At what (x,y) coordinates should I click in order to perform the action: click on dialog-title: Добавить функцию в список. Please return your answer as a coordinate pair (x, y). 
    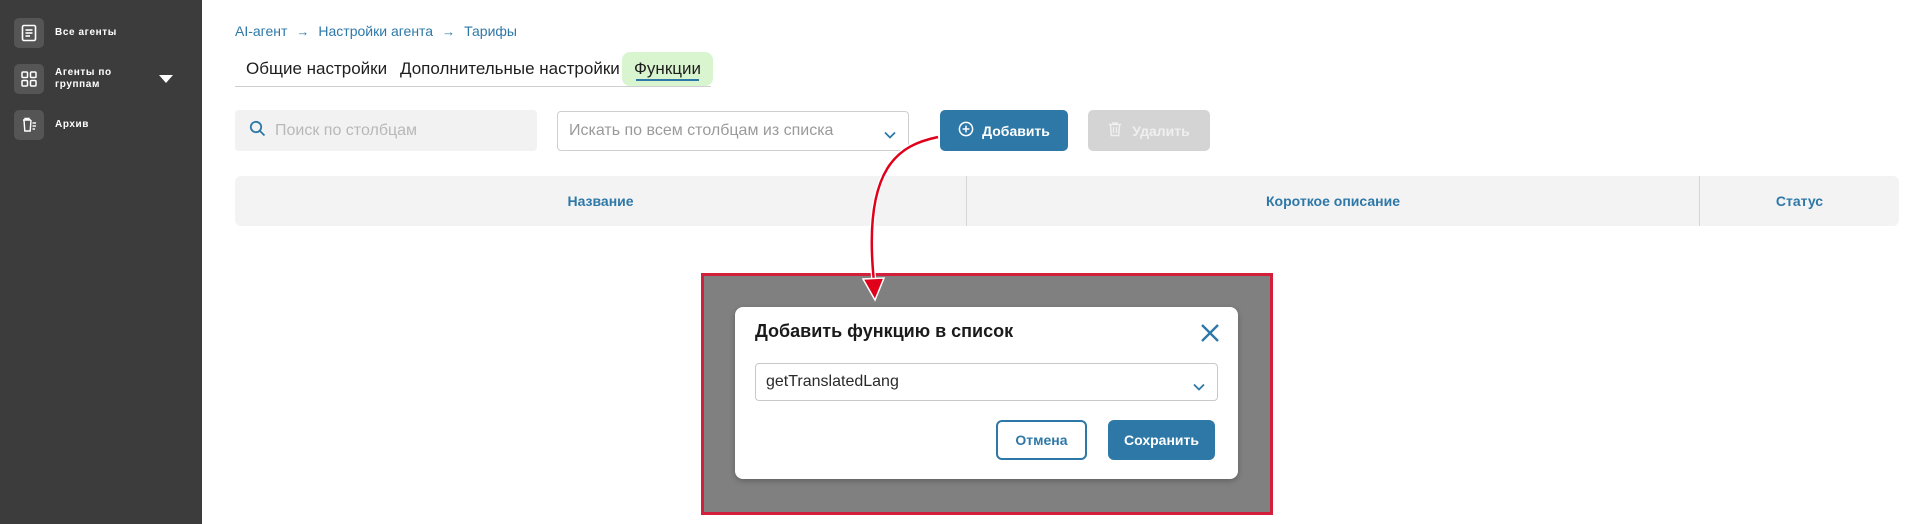
    Looking at the image, I should click on (884, 331).